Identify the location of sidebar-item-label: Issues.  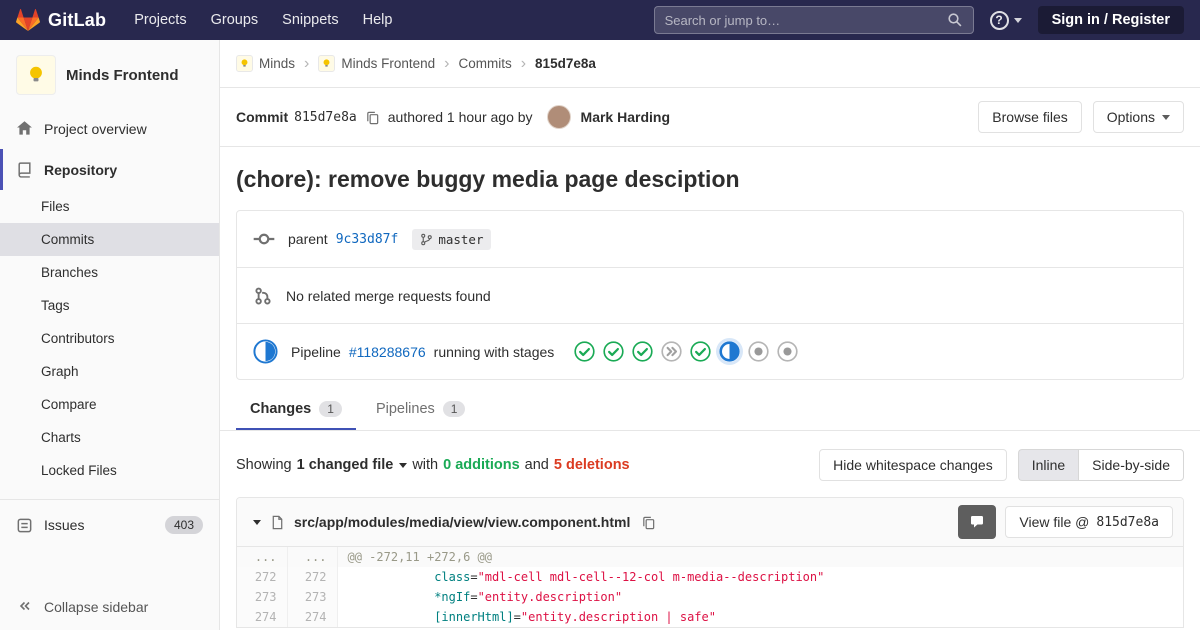
(64, 525).